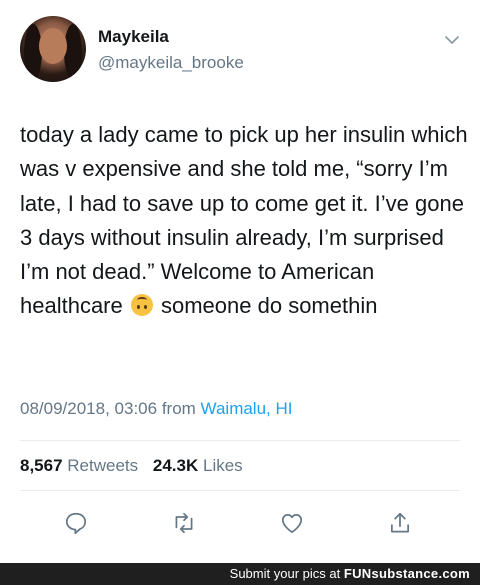  What do you see at coordinates (41, 465) in the screenshot?
I see `retweets-count: 8,567` at bounding box center [41, 465].